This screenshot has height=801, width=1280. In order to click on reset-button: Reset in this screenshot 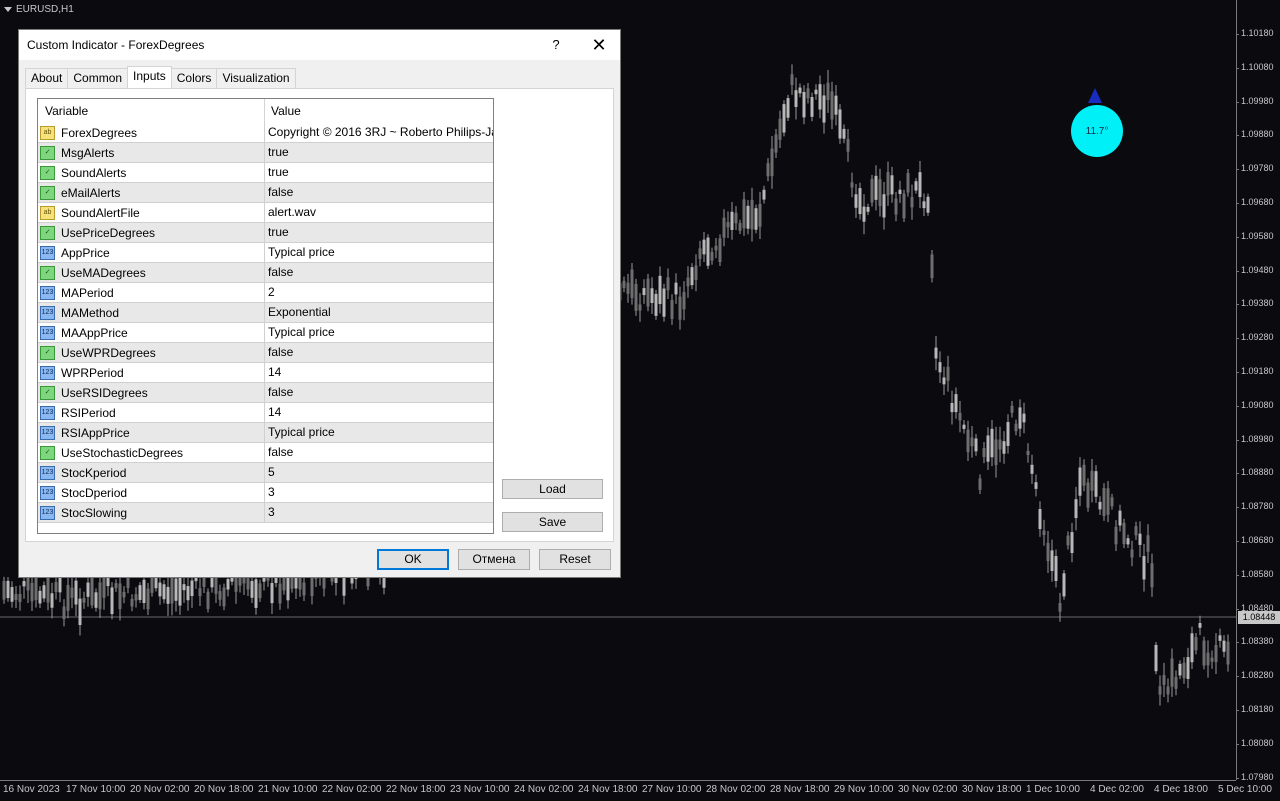, I will do `click(575, 559)`.